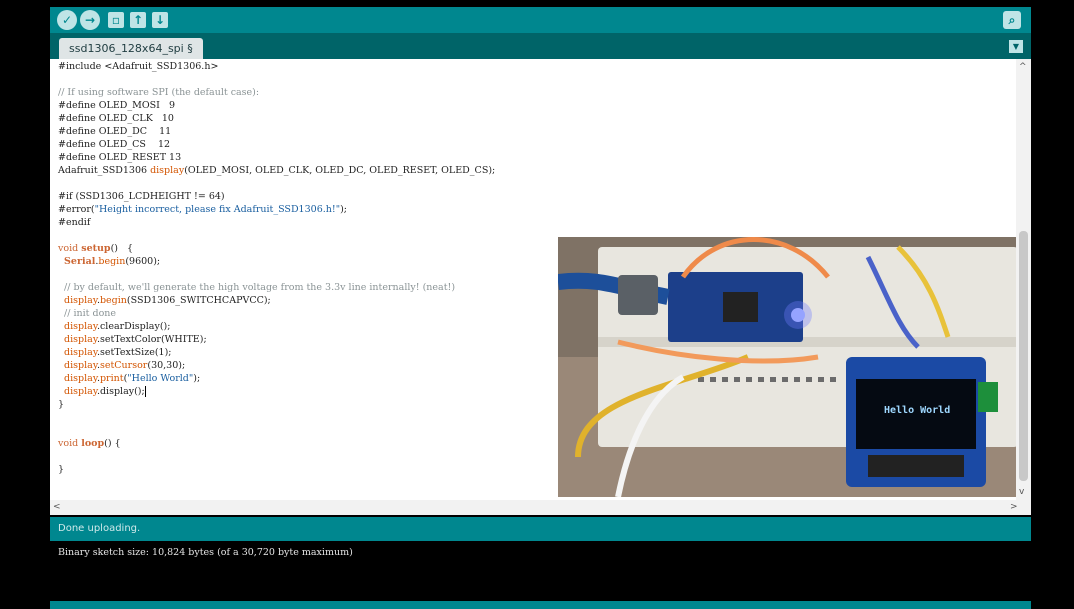  I want to click on code-token: // init done, so click(87, 313).